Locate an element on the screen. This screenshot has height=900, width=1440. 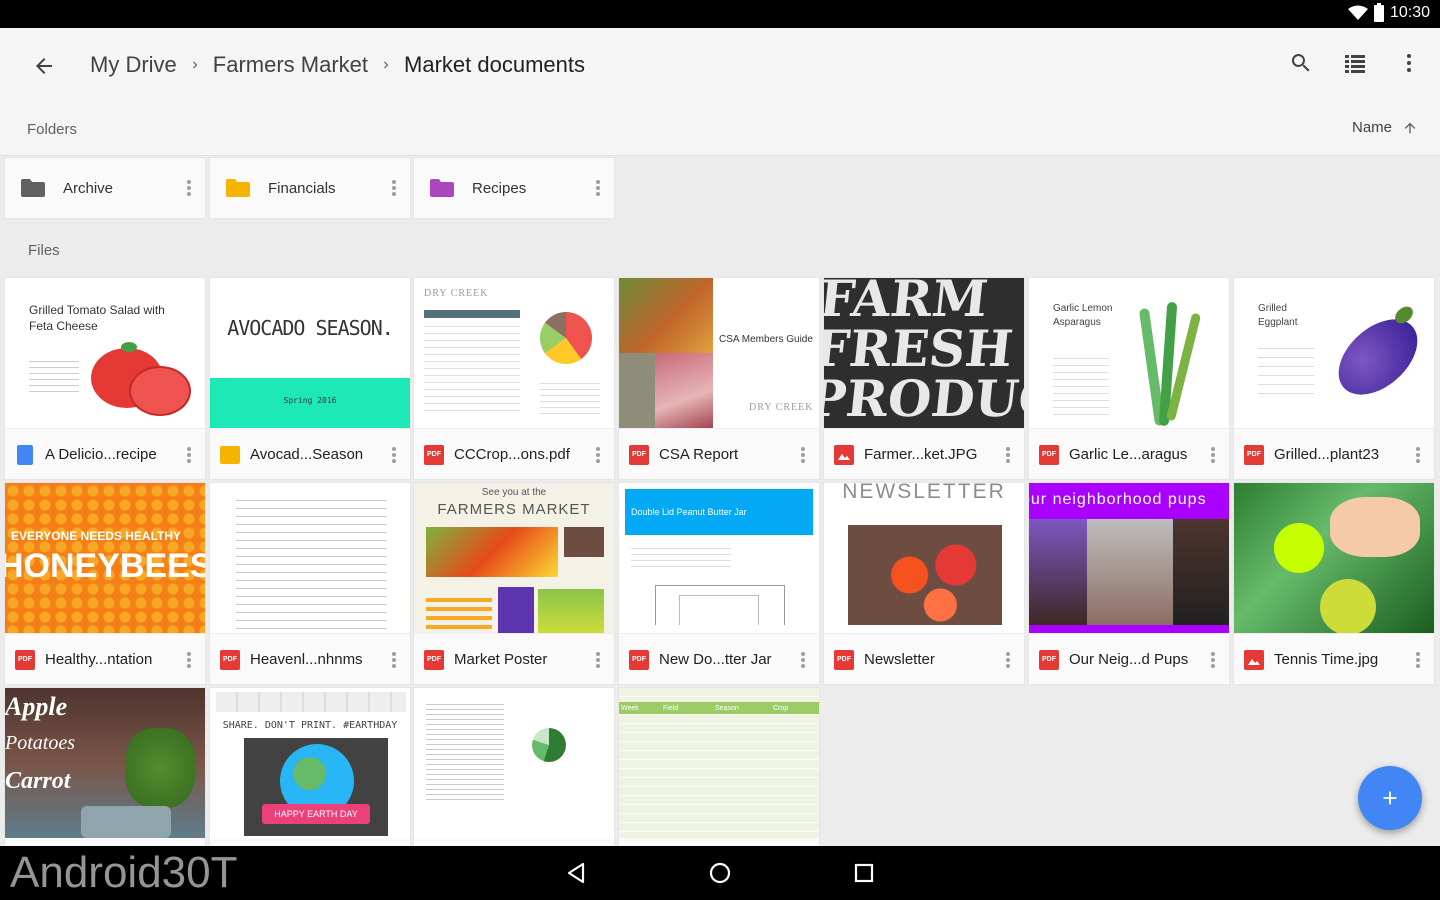
app-bar: My Drive Farmers Market Market documents is located at coordinates (720, 64).